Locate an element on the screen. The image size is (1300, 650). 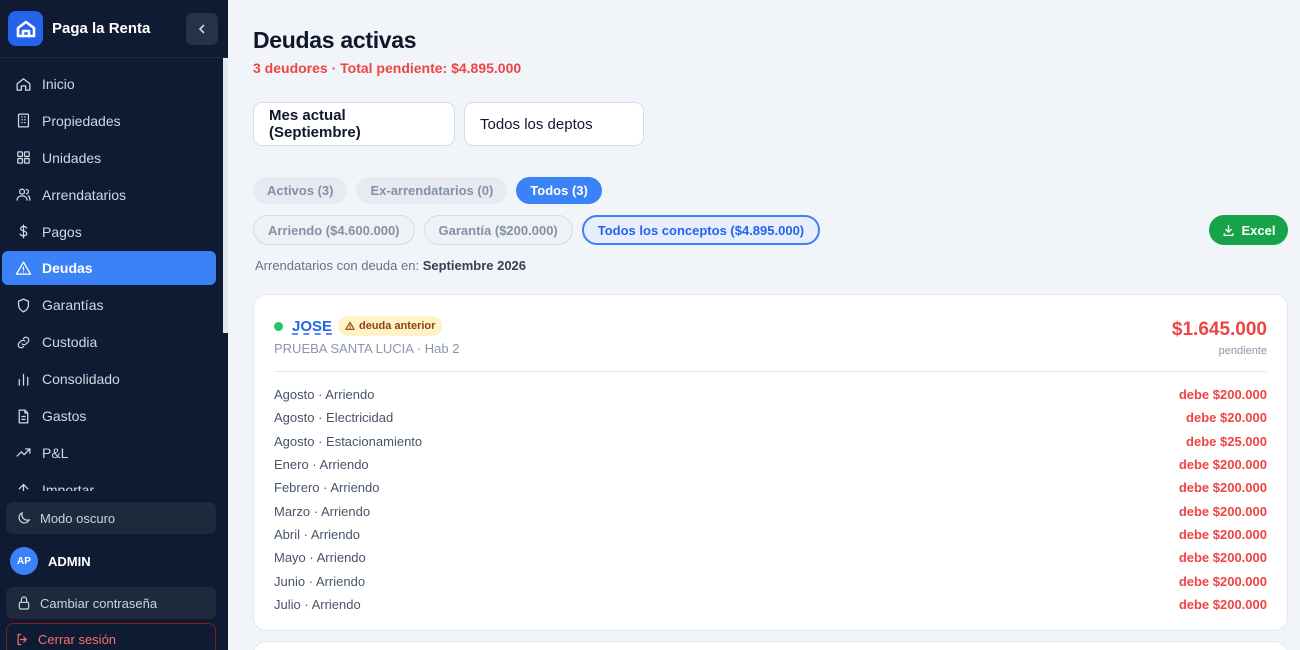
sidebar-item-label: Arrendatarios is located at coordinates (84, 194).